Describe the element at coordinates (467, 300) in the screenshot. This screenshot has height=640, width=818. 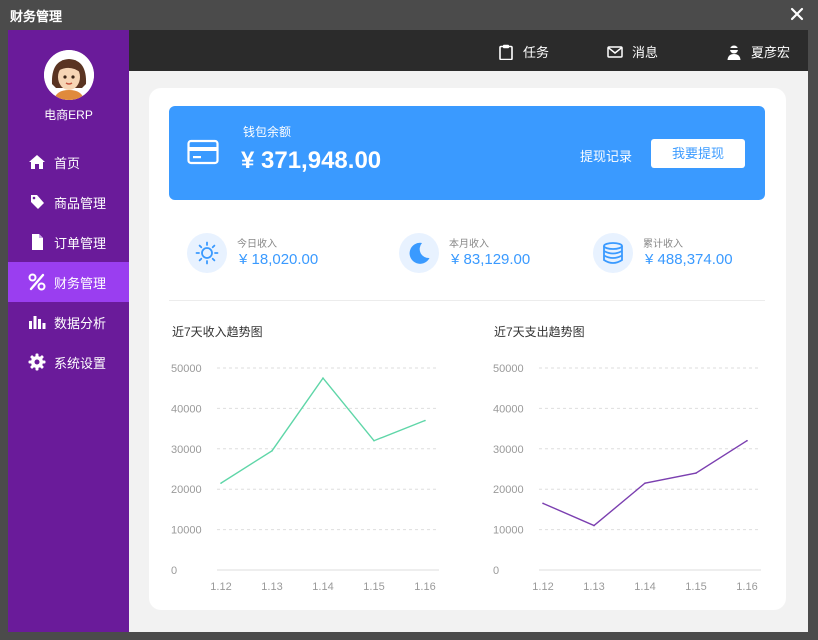
I see `divider` at that location.